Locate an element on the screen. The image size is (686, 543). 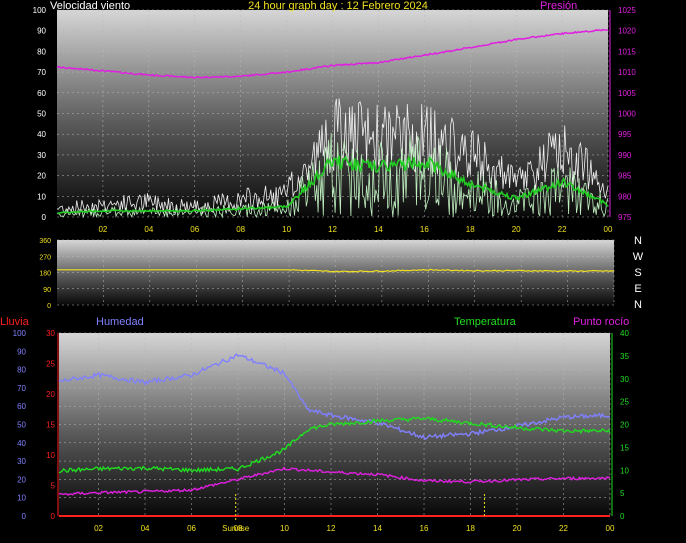
wind-y-tick-label: 0 is located at coordinates (44, 217).